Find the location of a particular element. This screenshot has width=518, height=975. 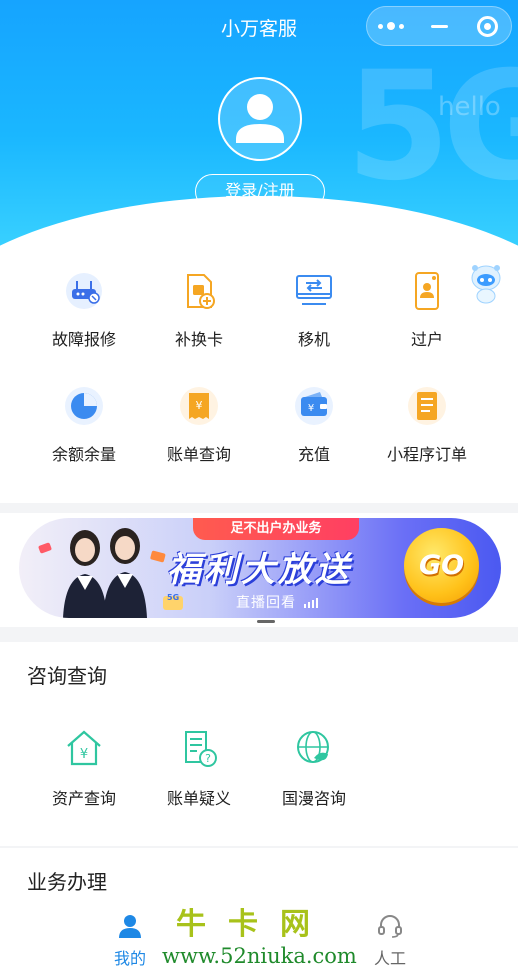

service-label: 充值 is located at coordinates (313, 454).